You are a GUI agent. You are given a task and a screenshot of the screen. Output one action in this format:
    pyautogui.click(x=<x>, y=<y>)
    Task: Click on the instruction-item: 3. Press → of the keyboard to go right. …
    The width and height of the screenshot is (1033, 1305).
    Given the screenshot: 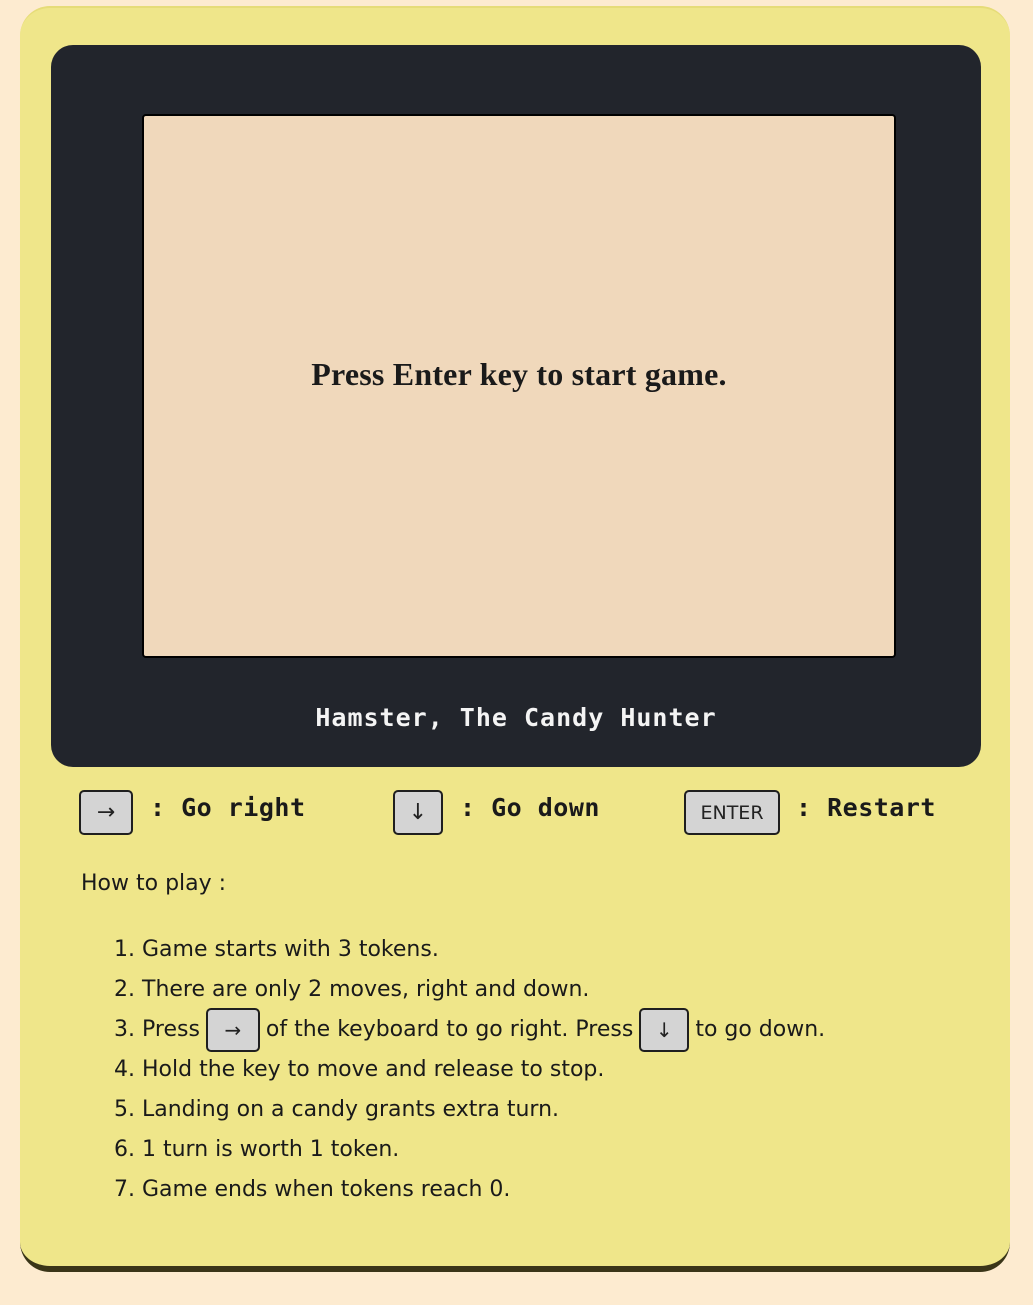 What is the action you would take?
    pyautogui.click(x=469, y=1030)
    